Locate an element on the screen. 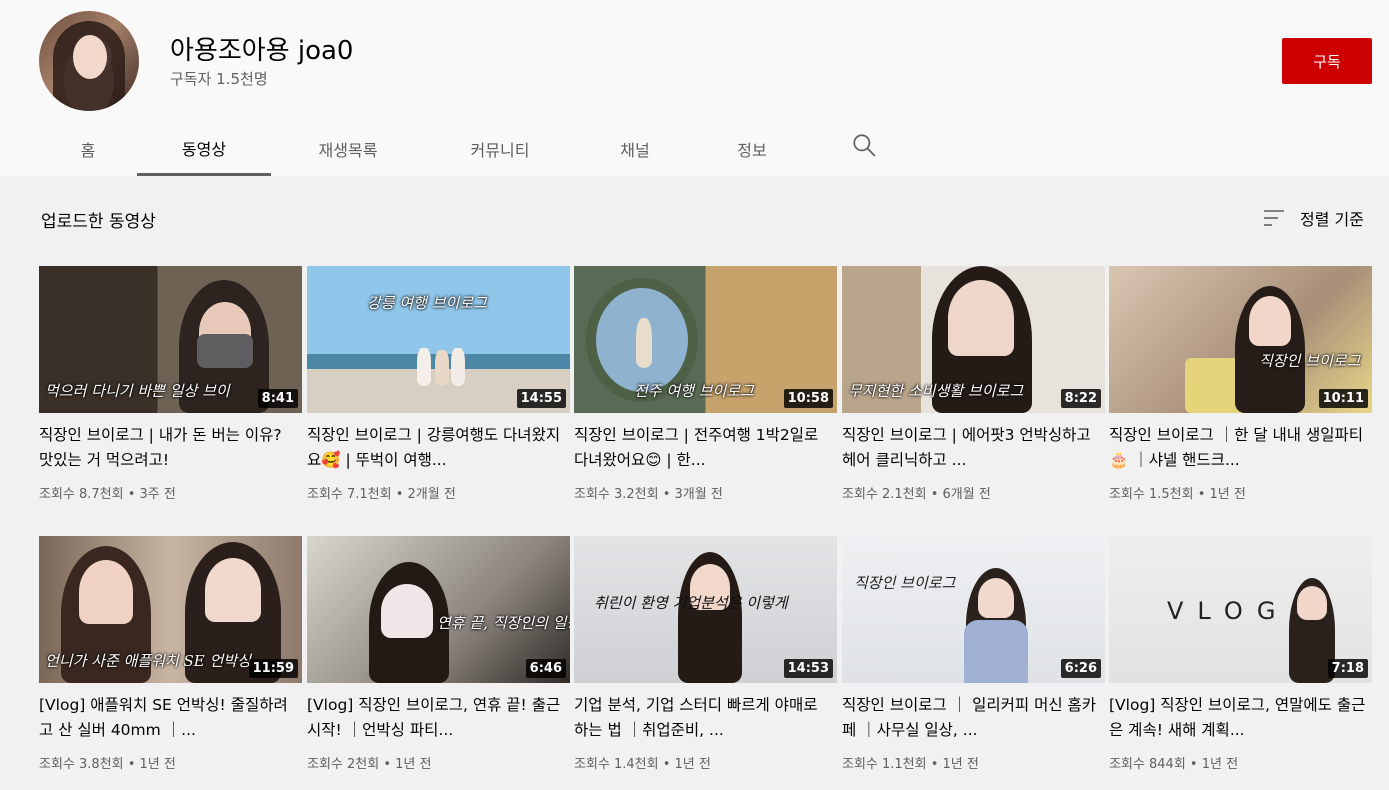 The image size is (1389, 790). thumbnail-caption: 연휴 끝, 직장인의 일상은 여전하다 is located at coordinates (503, 623).